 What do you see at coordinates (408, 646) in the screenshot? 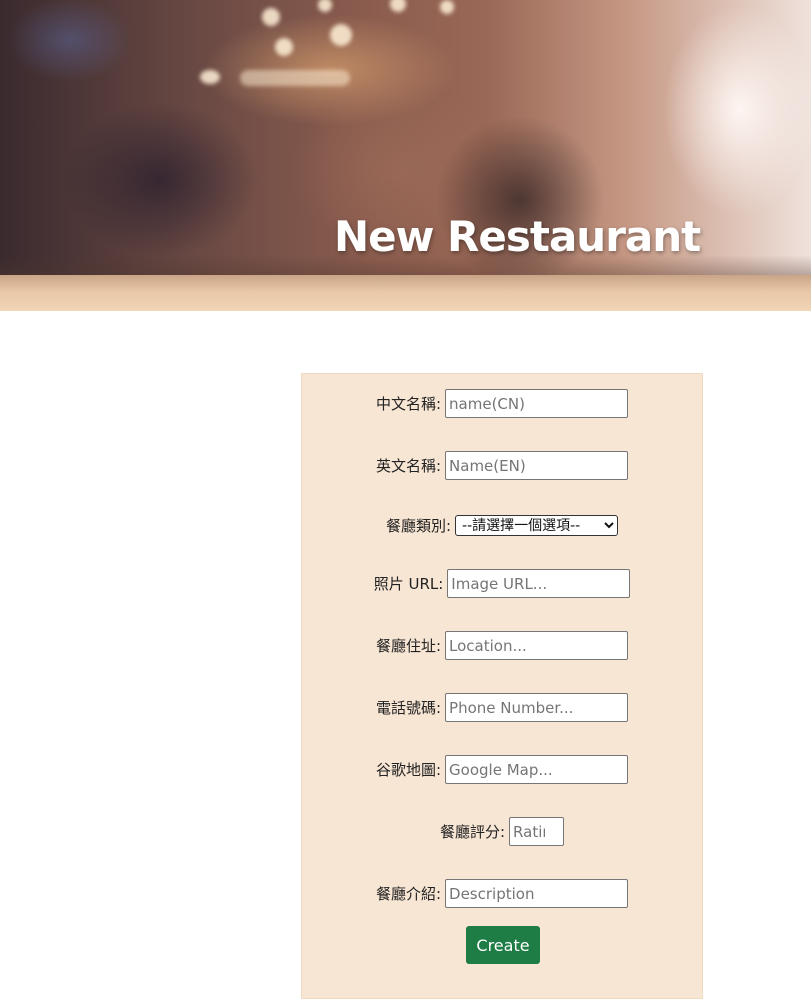
I see `location-label: 餐廳住址:` at bounding box center [408, 646].